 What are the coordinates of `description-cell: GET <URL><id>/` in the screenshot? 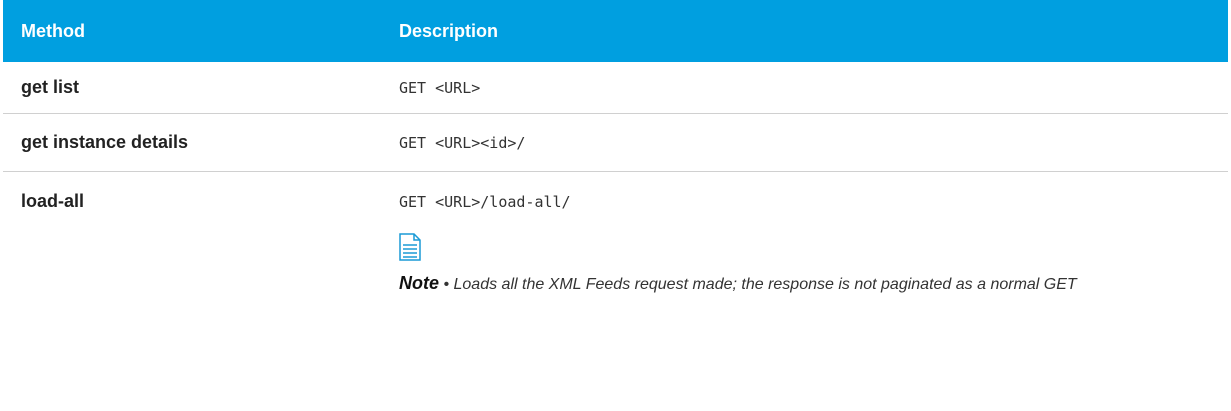 It's located at (462, 142).